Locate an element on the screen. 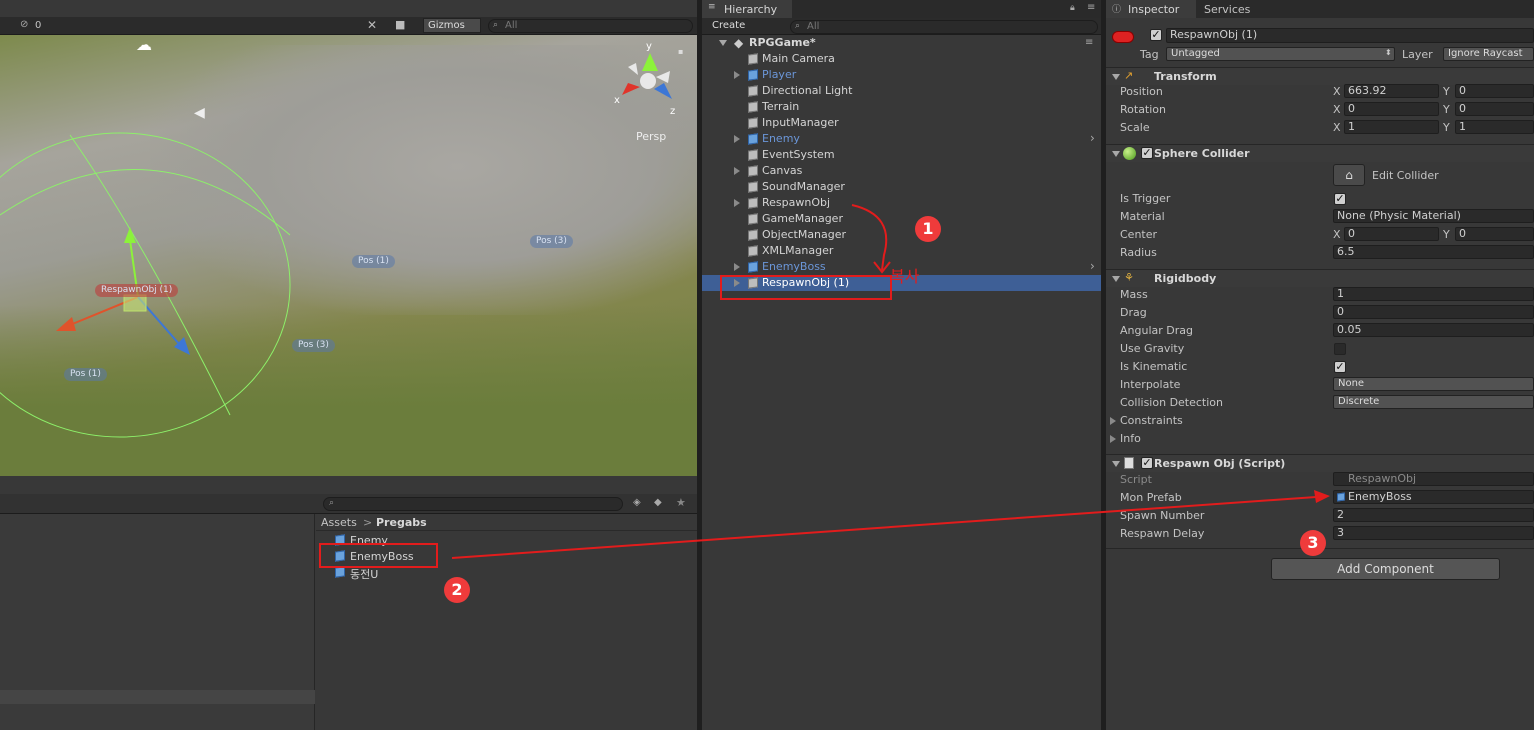 The height and width of the screenshot is (730, 1534). lock-icon: 🔒︎ is located at coordinates (1072, 8).